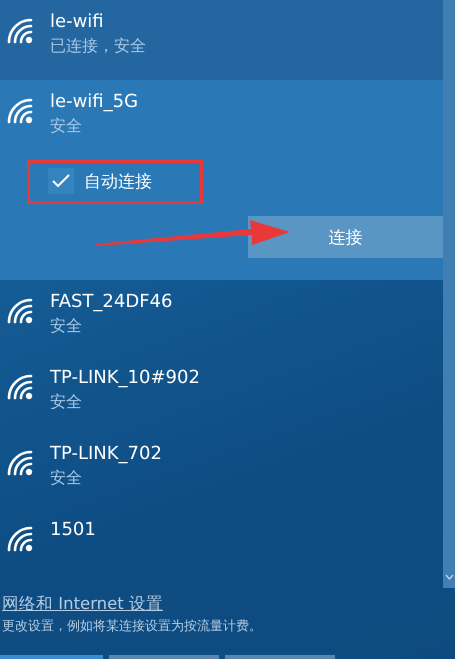  I want to click on network-item: TP-LINK_10#902 安全, so click(221, 394).